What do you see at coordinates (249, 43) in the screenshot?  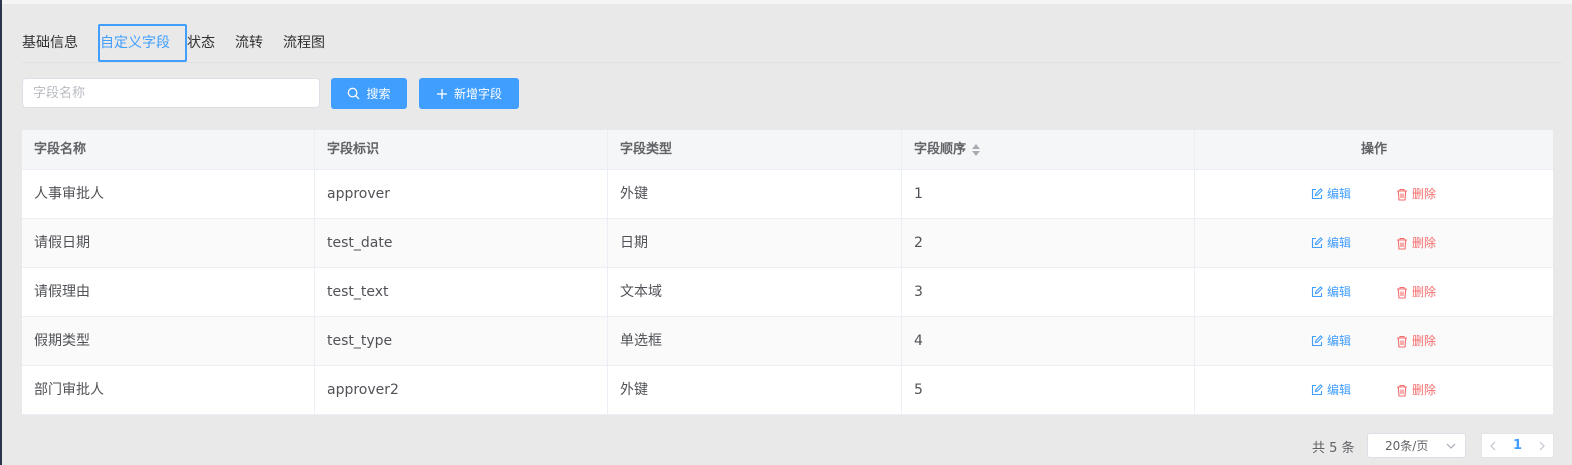 I see `tab-transition: 流转` at bounding box center [249, 43].